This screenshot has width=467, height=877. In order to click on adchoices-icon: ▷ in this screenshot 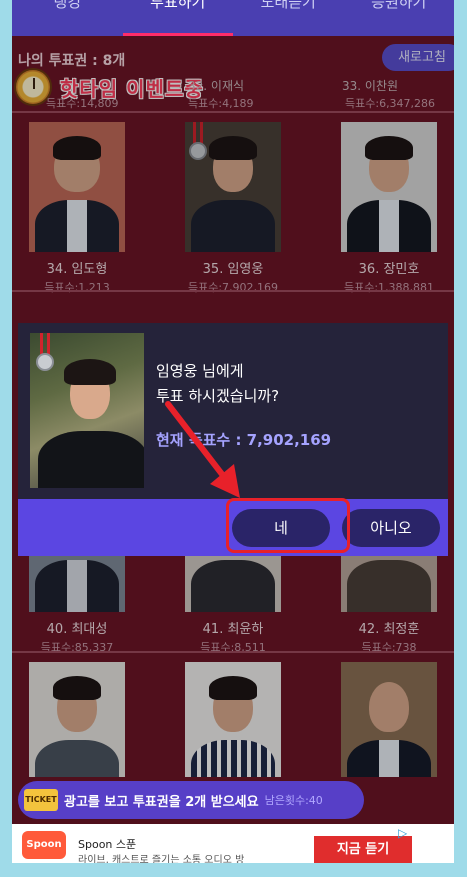, I will do `click(402, 833)`.